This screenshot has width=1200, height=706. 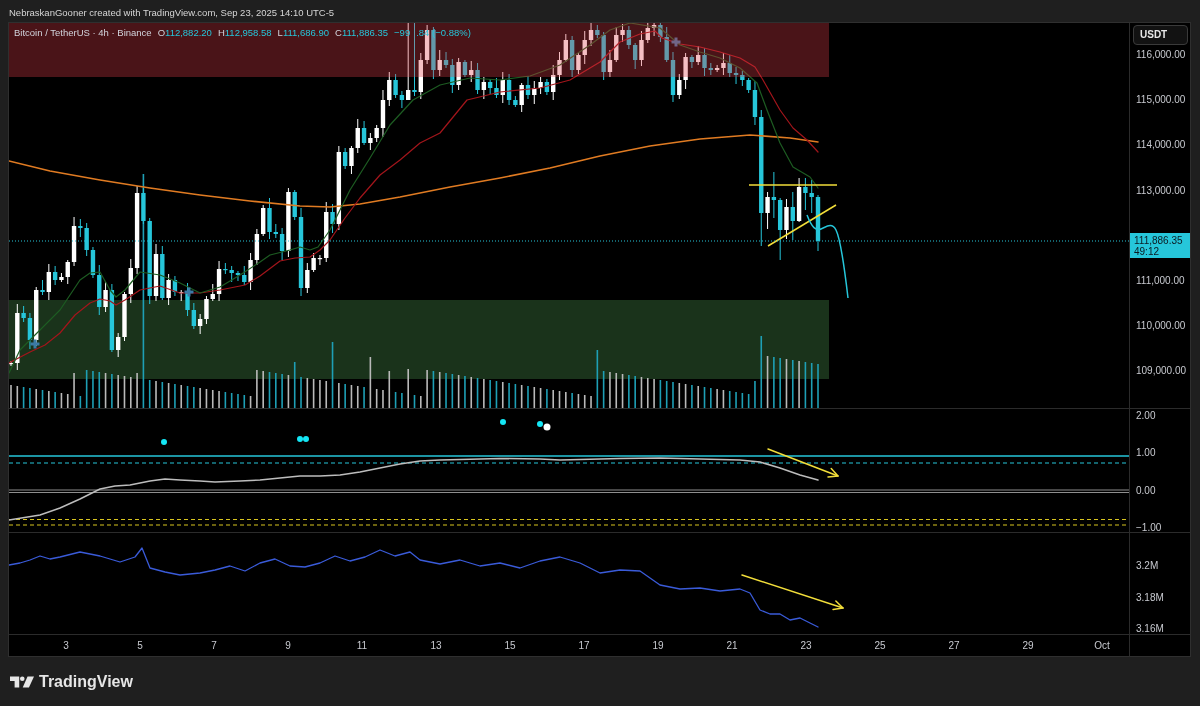 I want to click on time-axis-label: Oct, so click(x=1102, y=646).